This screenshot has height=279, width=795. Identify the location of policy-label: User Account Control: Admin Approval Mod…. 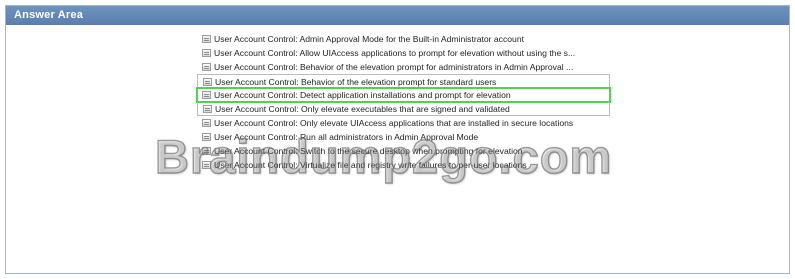
(369, 39).